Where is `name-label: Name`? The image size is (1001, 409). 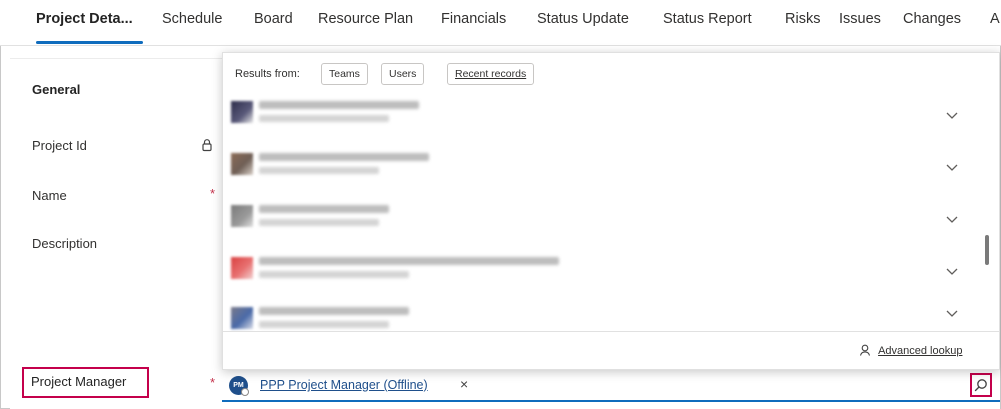 name-label: Name is located at coordinates (49, 195).